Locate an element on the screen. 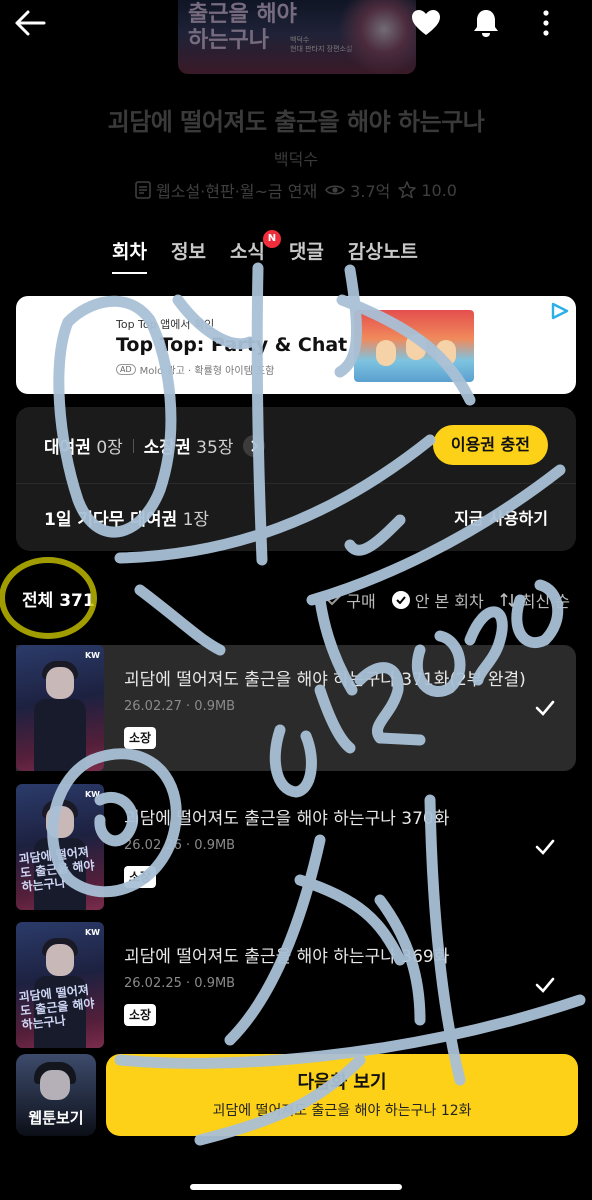 Image resolution: width=592 pixels, height=1200 pixels. bell-icon is located at coordinates (486, 23).